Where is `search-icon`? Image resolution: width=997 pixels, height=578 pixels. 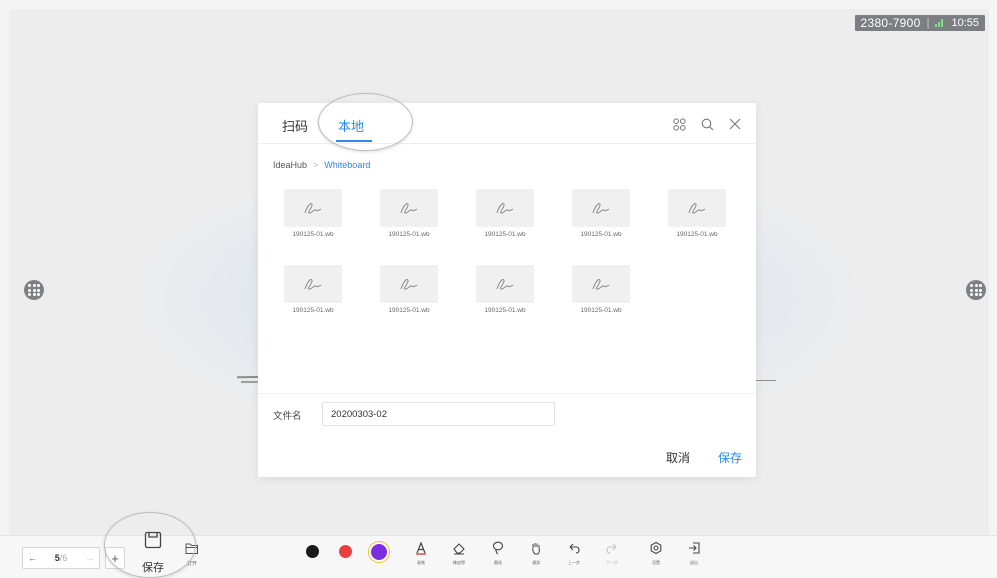
search-icon is located at coordinates (707, 124).